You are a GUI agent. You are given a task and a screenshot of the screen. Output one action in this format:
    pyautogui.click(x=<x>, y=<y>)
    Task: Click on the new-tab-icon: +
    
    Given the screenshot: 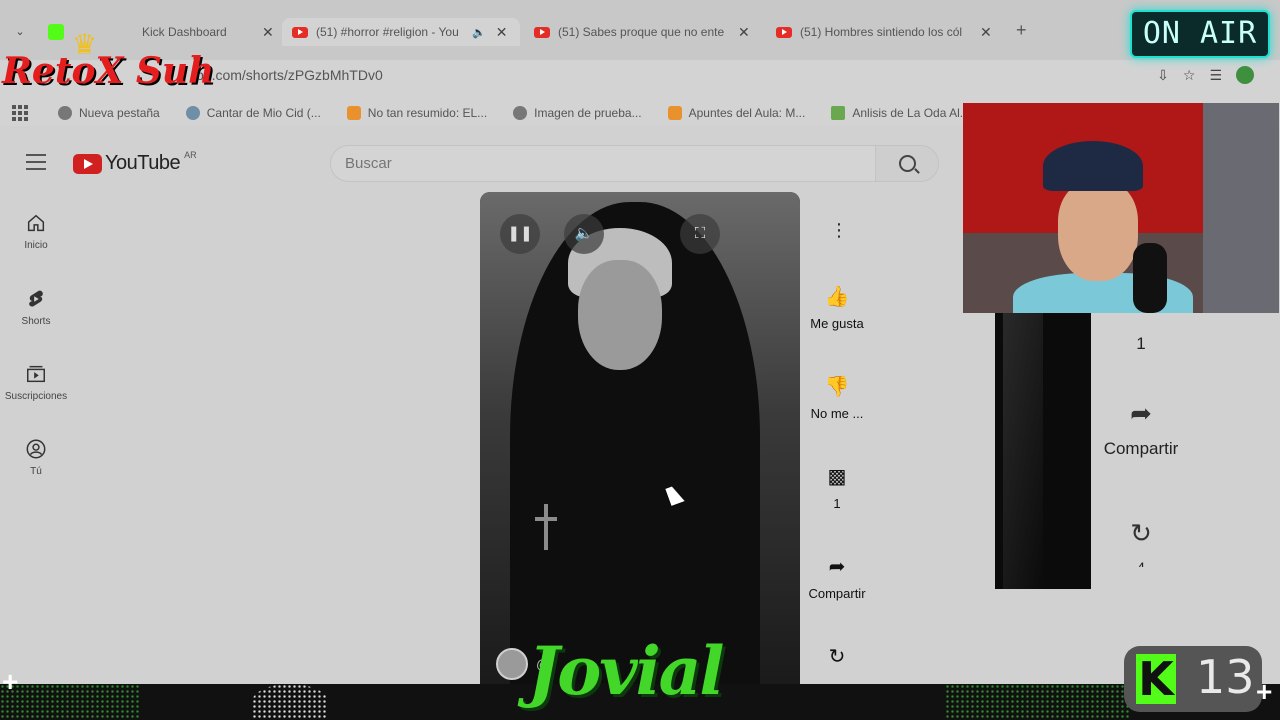 What is the action you would take?
    pyautogui.click(x=1021, y=30)
    